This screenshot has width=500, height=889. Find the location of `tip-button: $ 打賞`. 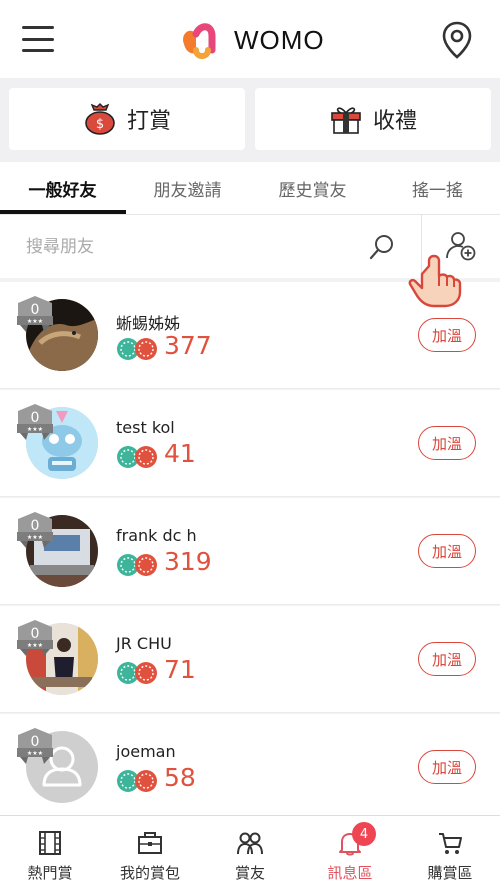

tip-button: $ 打賞 is located at coordinates (127, 119).